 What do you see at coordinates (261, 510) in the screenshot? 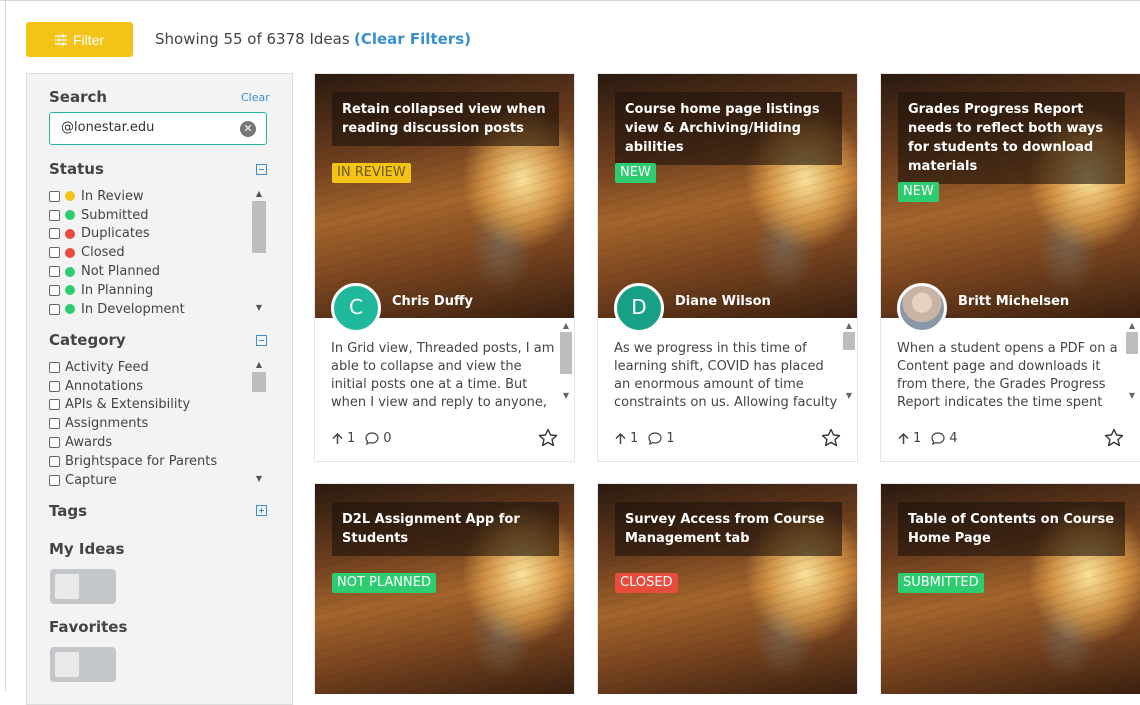
I see `tags-expand-icon` at bounding box center [261, 510].